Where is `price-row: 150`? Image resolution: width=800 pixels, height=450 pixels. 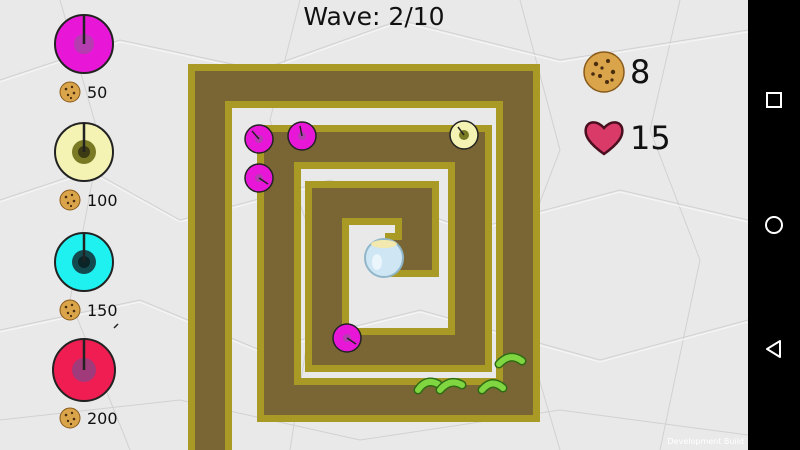 price-row: 150 is located at coordinates (88, 310).